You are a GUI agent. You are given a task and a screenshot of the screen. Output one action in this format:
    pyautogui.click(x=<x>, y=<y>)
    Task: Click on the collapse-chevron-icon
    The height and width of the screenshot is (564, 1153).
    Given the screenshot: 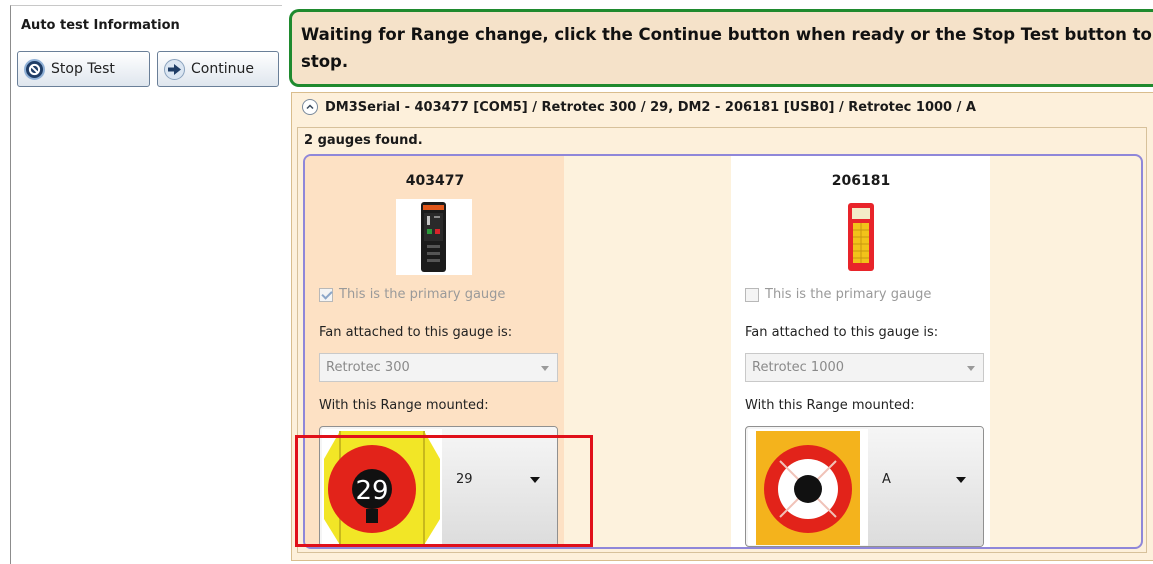 What is the action you would take?
    pyautogui.click(x=310, y=107)
    